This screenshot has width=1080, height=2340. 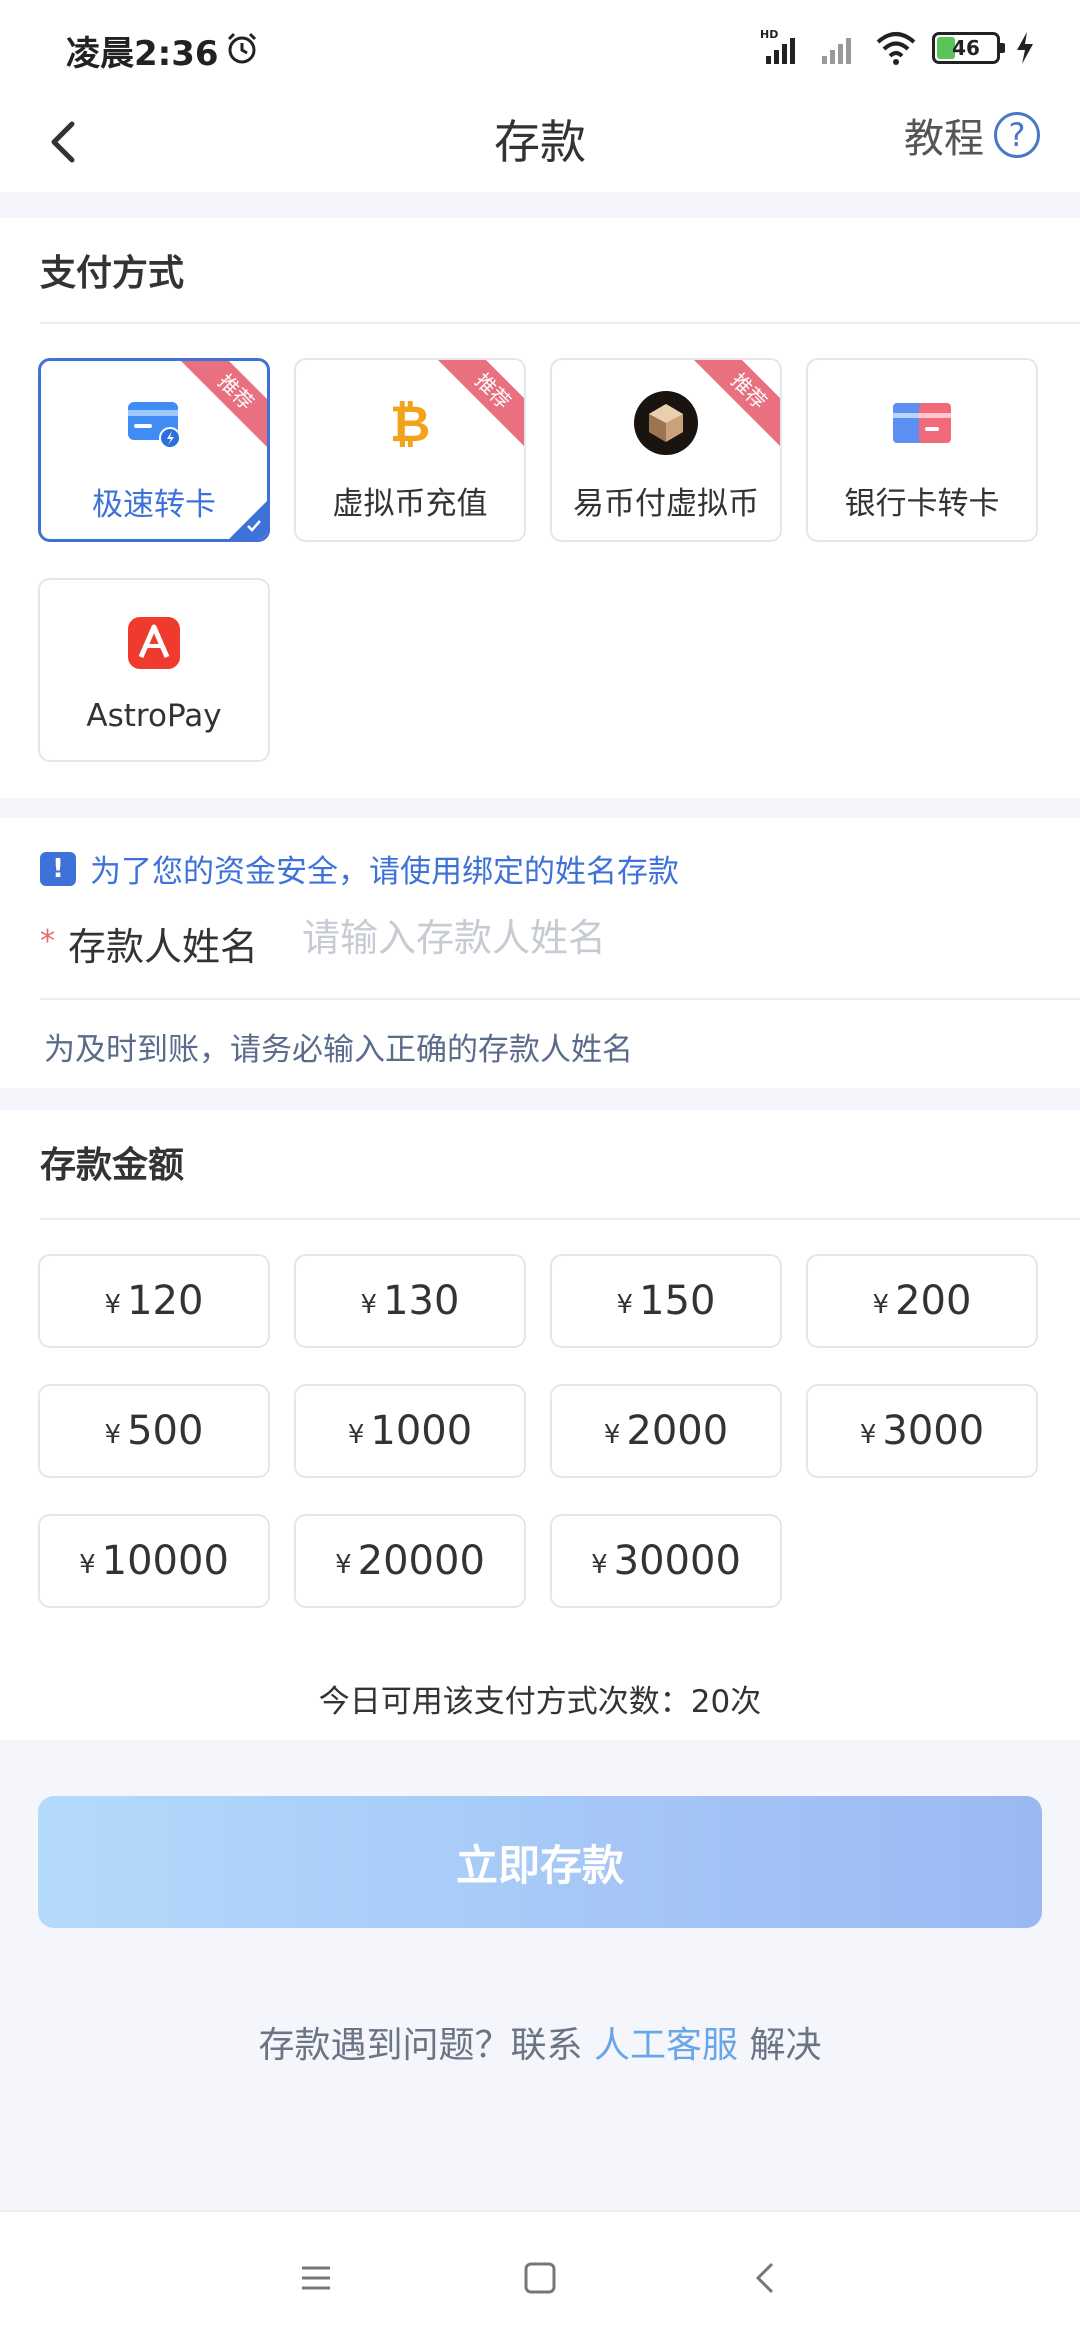 I want to click on status-indicators: HD 46, so click(x=898, y=48).